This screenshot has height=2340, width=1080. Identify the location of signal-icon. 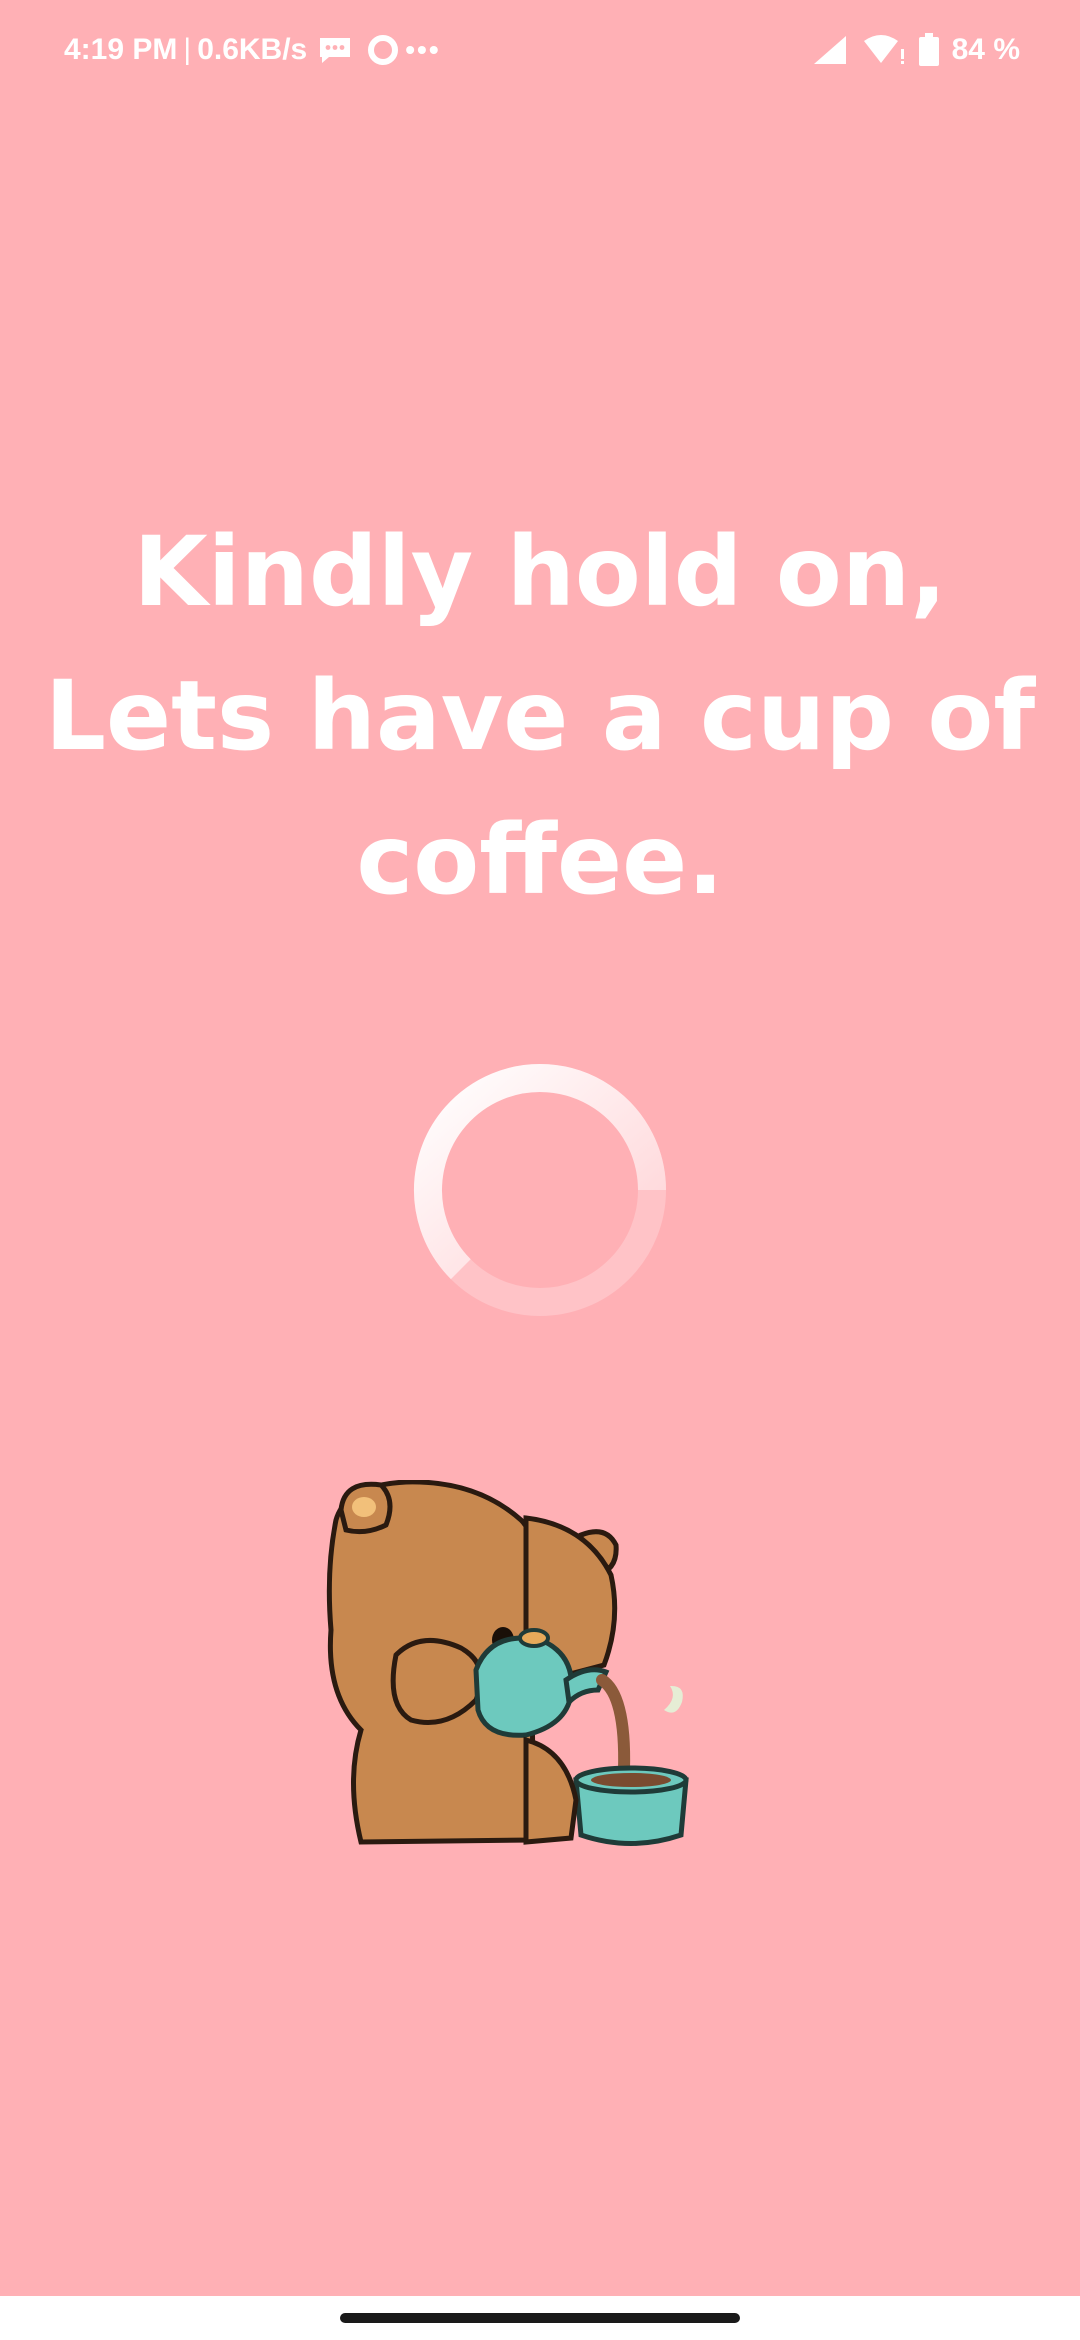
(829, 50).